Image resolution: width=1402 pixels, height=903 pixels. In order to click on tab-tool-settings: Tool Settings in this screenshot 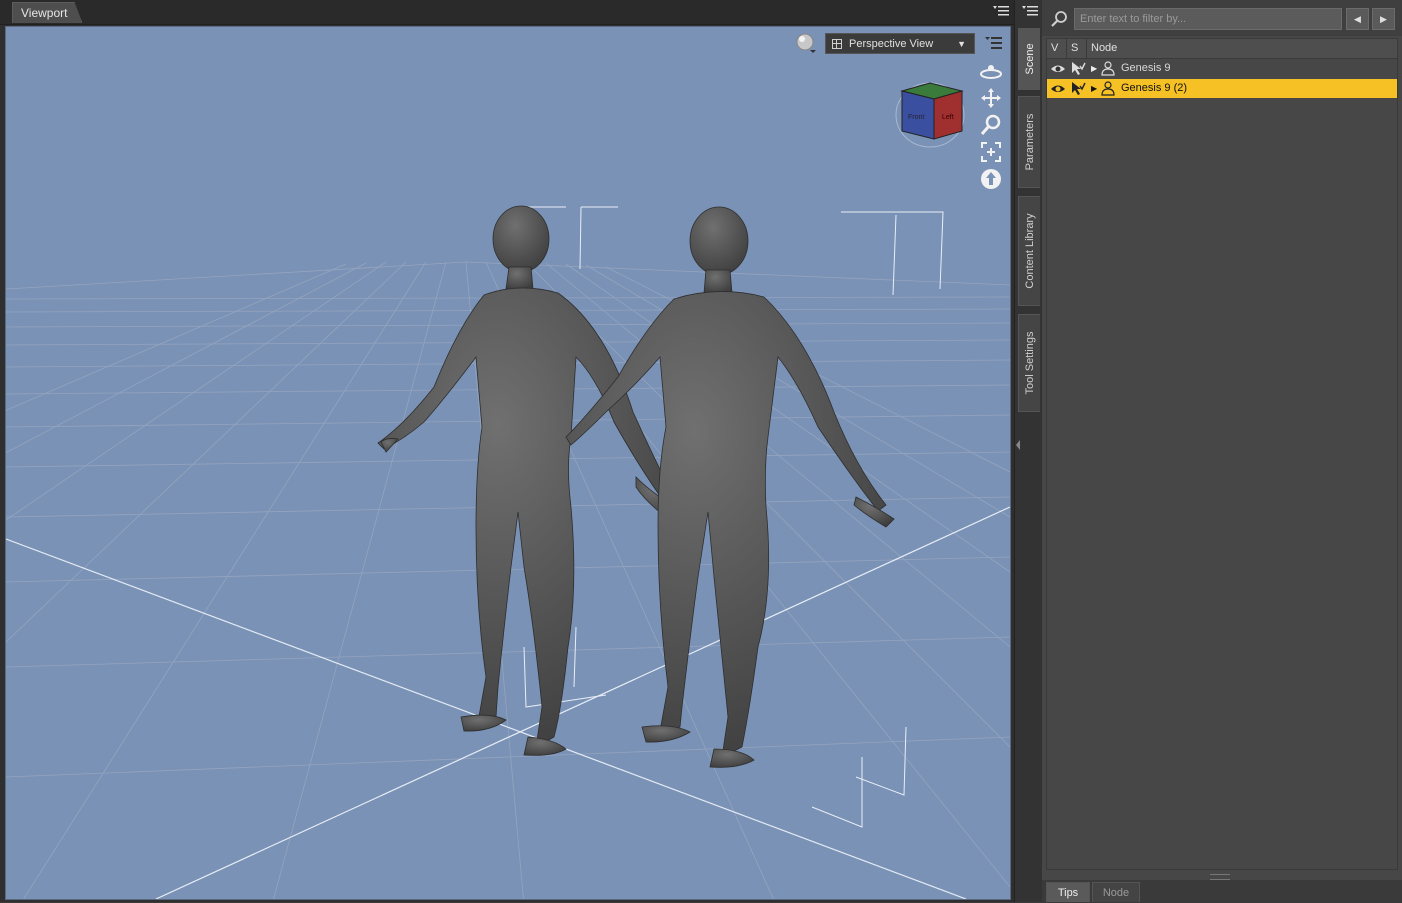, I will do `click(1029, 363)`.